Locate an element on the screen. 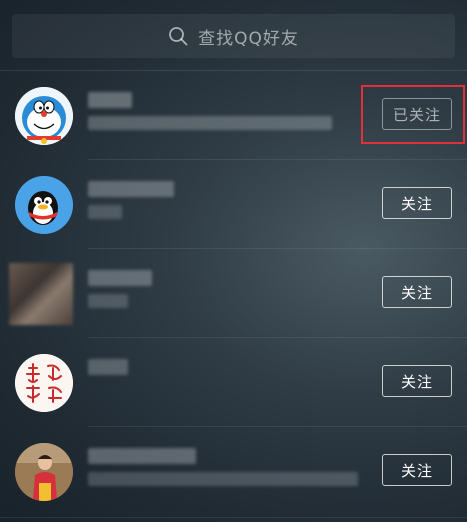 This screenshot has width=467, height=522. person-photo-icon is located at coordinates (44, 472).